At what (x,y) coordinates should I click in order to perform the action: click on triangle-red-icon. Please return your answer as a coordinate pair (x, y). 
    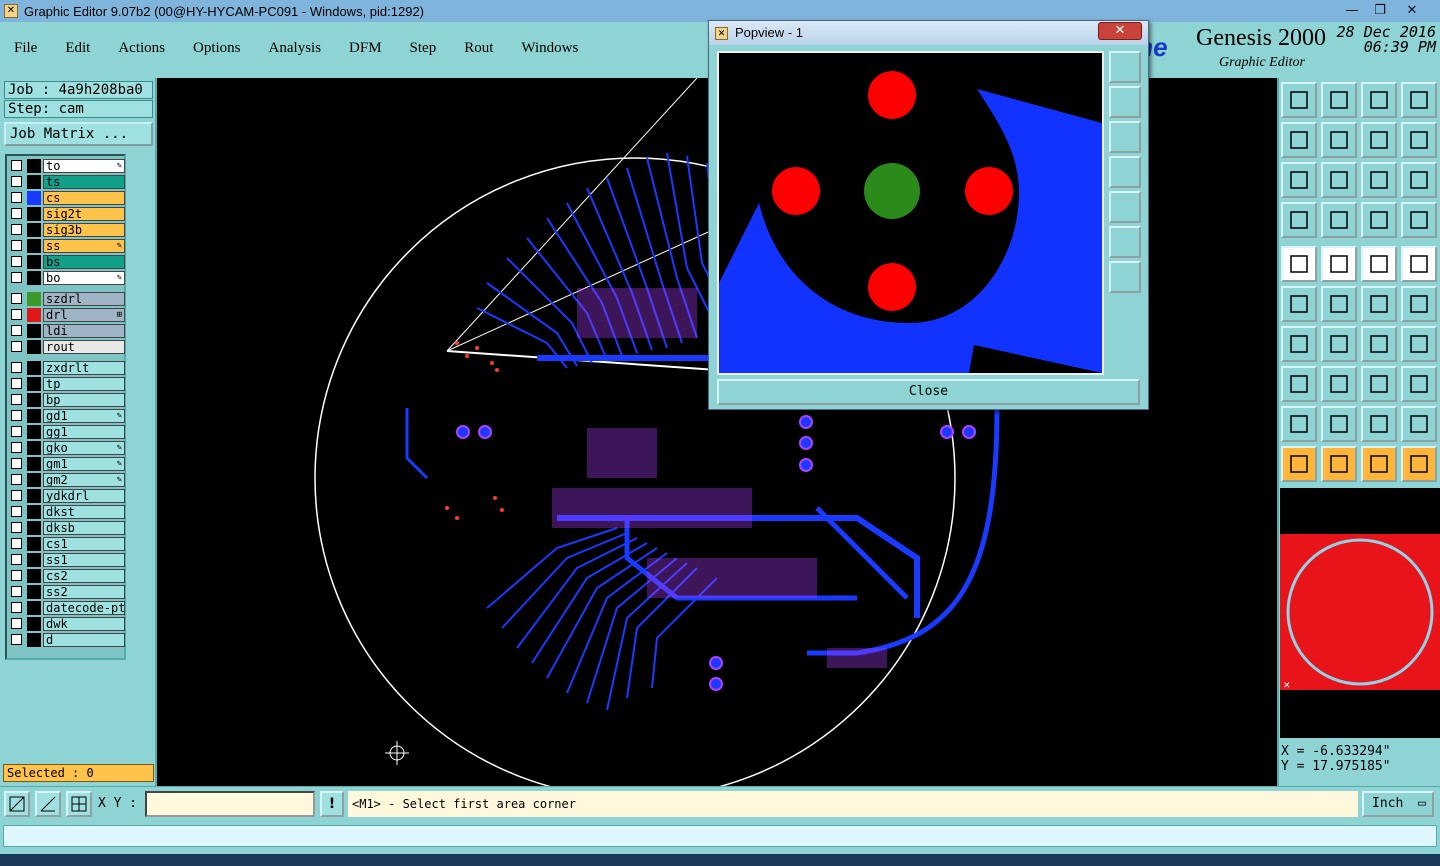
    Looking at the image, I should click on (1379, 424).